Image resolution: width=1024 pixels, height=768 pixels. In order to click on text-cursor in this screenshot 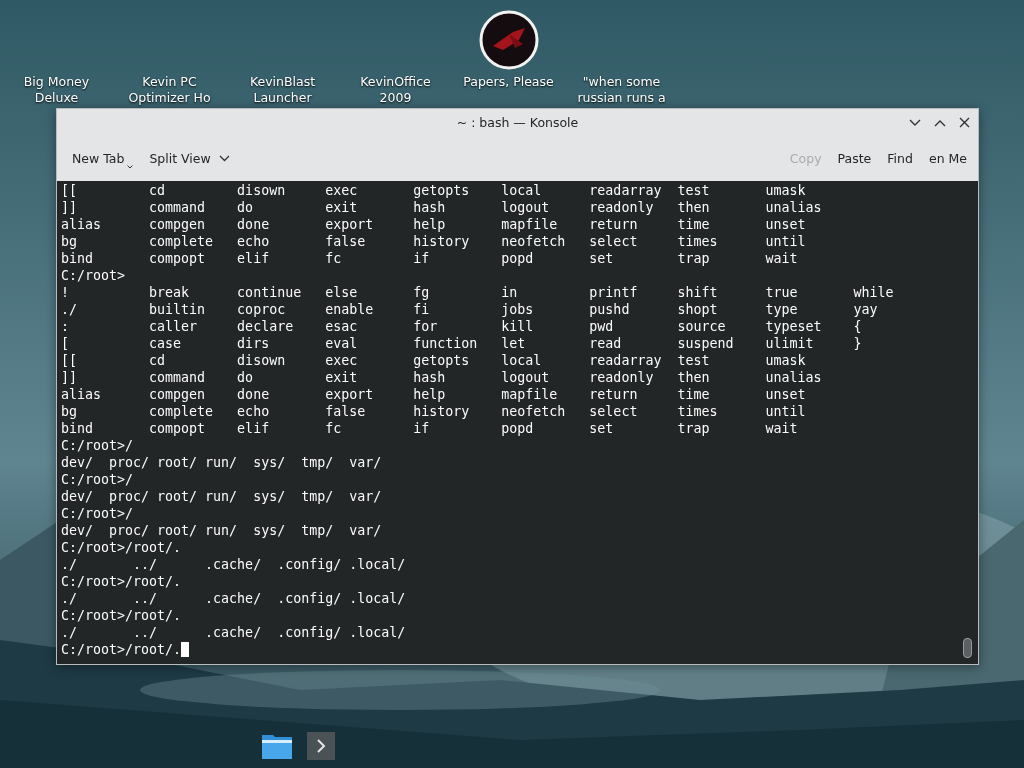, I will do `click(185, 649)`.